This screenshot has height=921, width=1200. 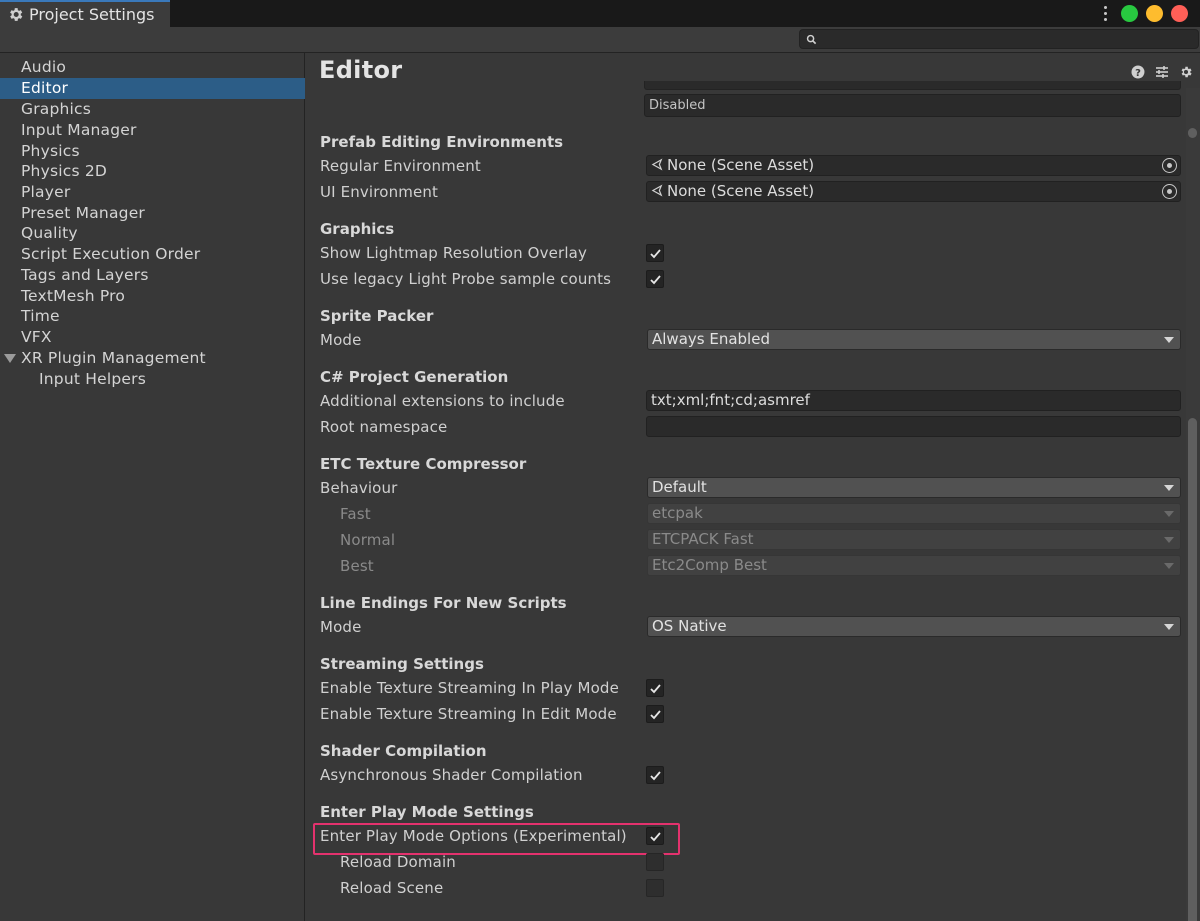 What do you see at coordinates (403, 751) in the screenshot?
I see `section-shader-compilation: Shader Compilation` at bounding box center [403, 751].